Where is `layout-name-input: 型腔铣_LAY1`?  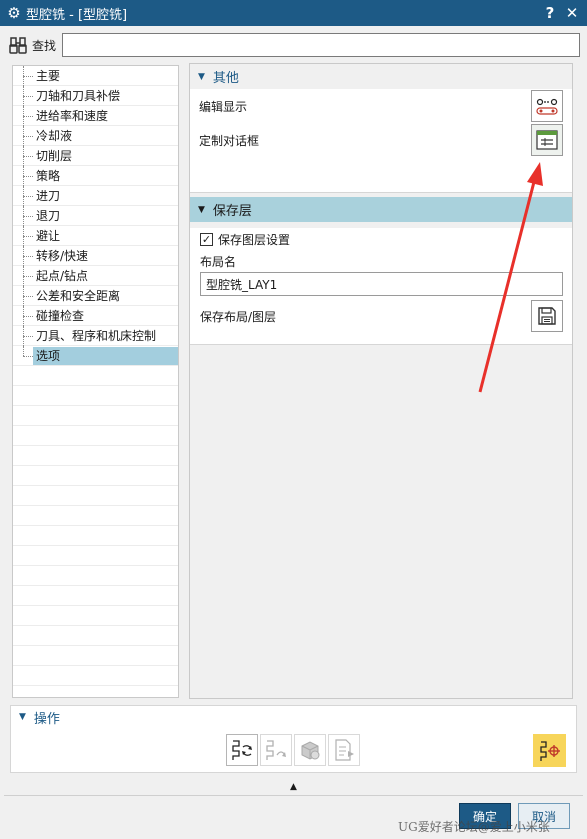 layout-name-input: 型腔铣_LAY1 is located at coordinates (381, 284).